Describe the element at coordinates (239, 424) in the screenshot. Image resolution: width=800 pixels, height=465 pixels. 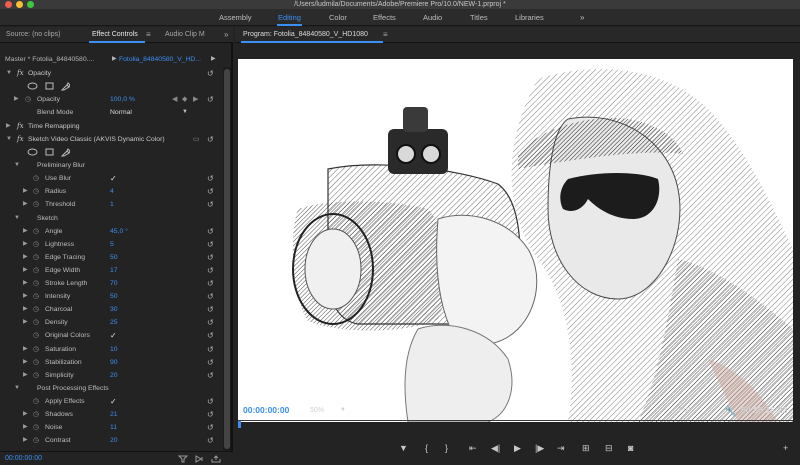
I see `playhead` at that location.